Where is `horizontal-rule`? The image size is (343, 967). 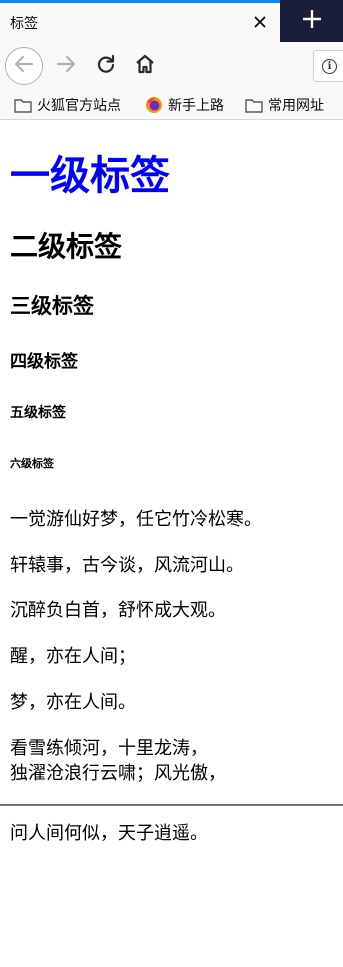 horizontal-rule is located at coordinates (171, 805).